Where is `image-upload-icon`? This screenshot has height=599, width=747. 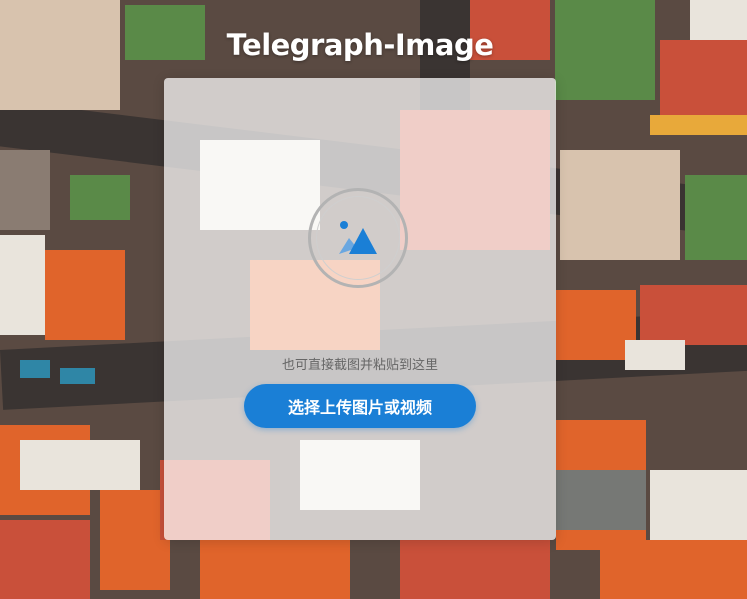 image-upload-icon is located at coordinates (358, 237).